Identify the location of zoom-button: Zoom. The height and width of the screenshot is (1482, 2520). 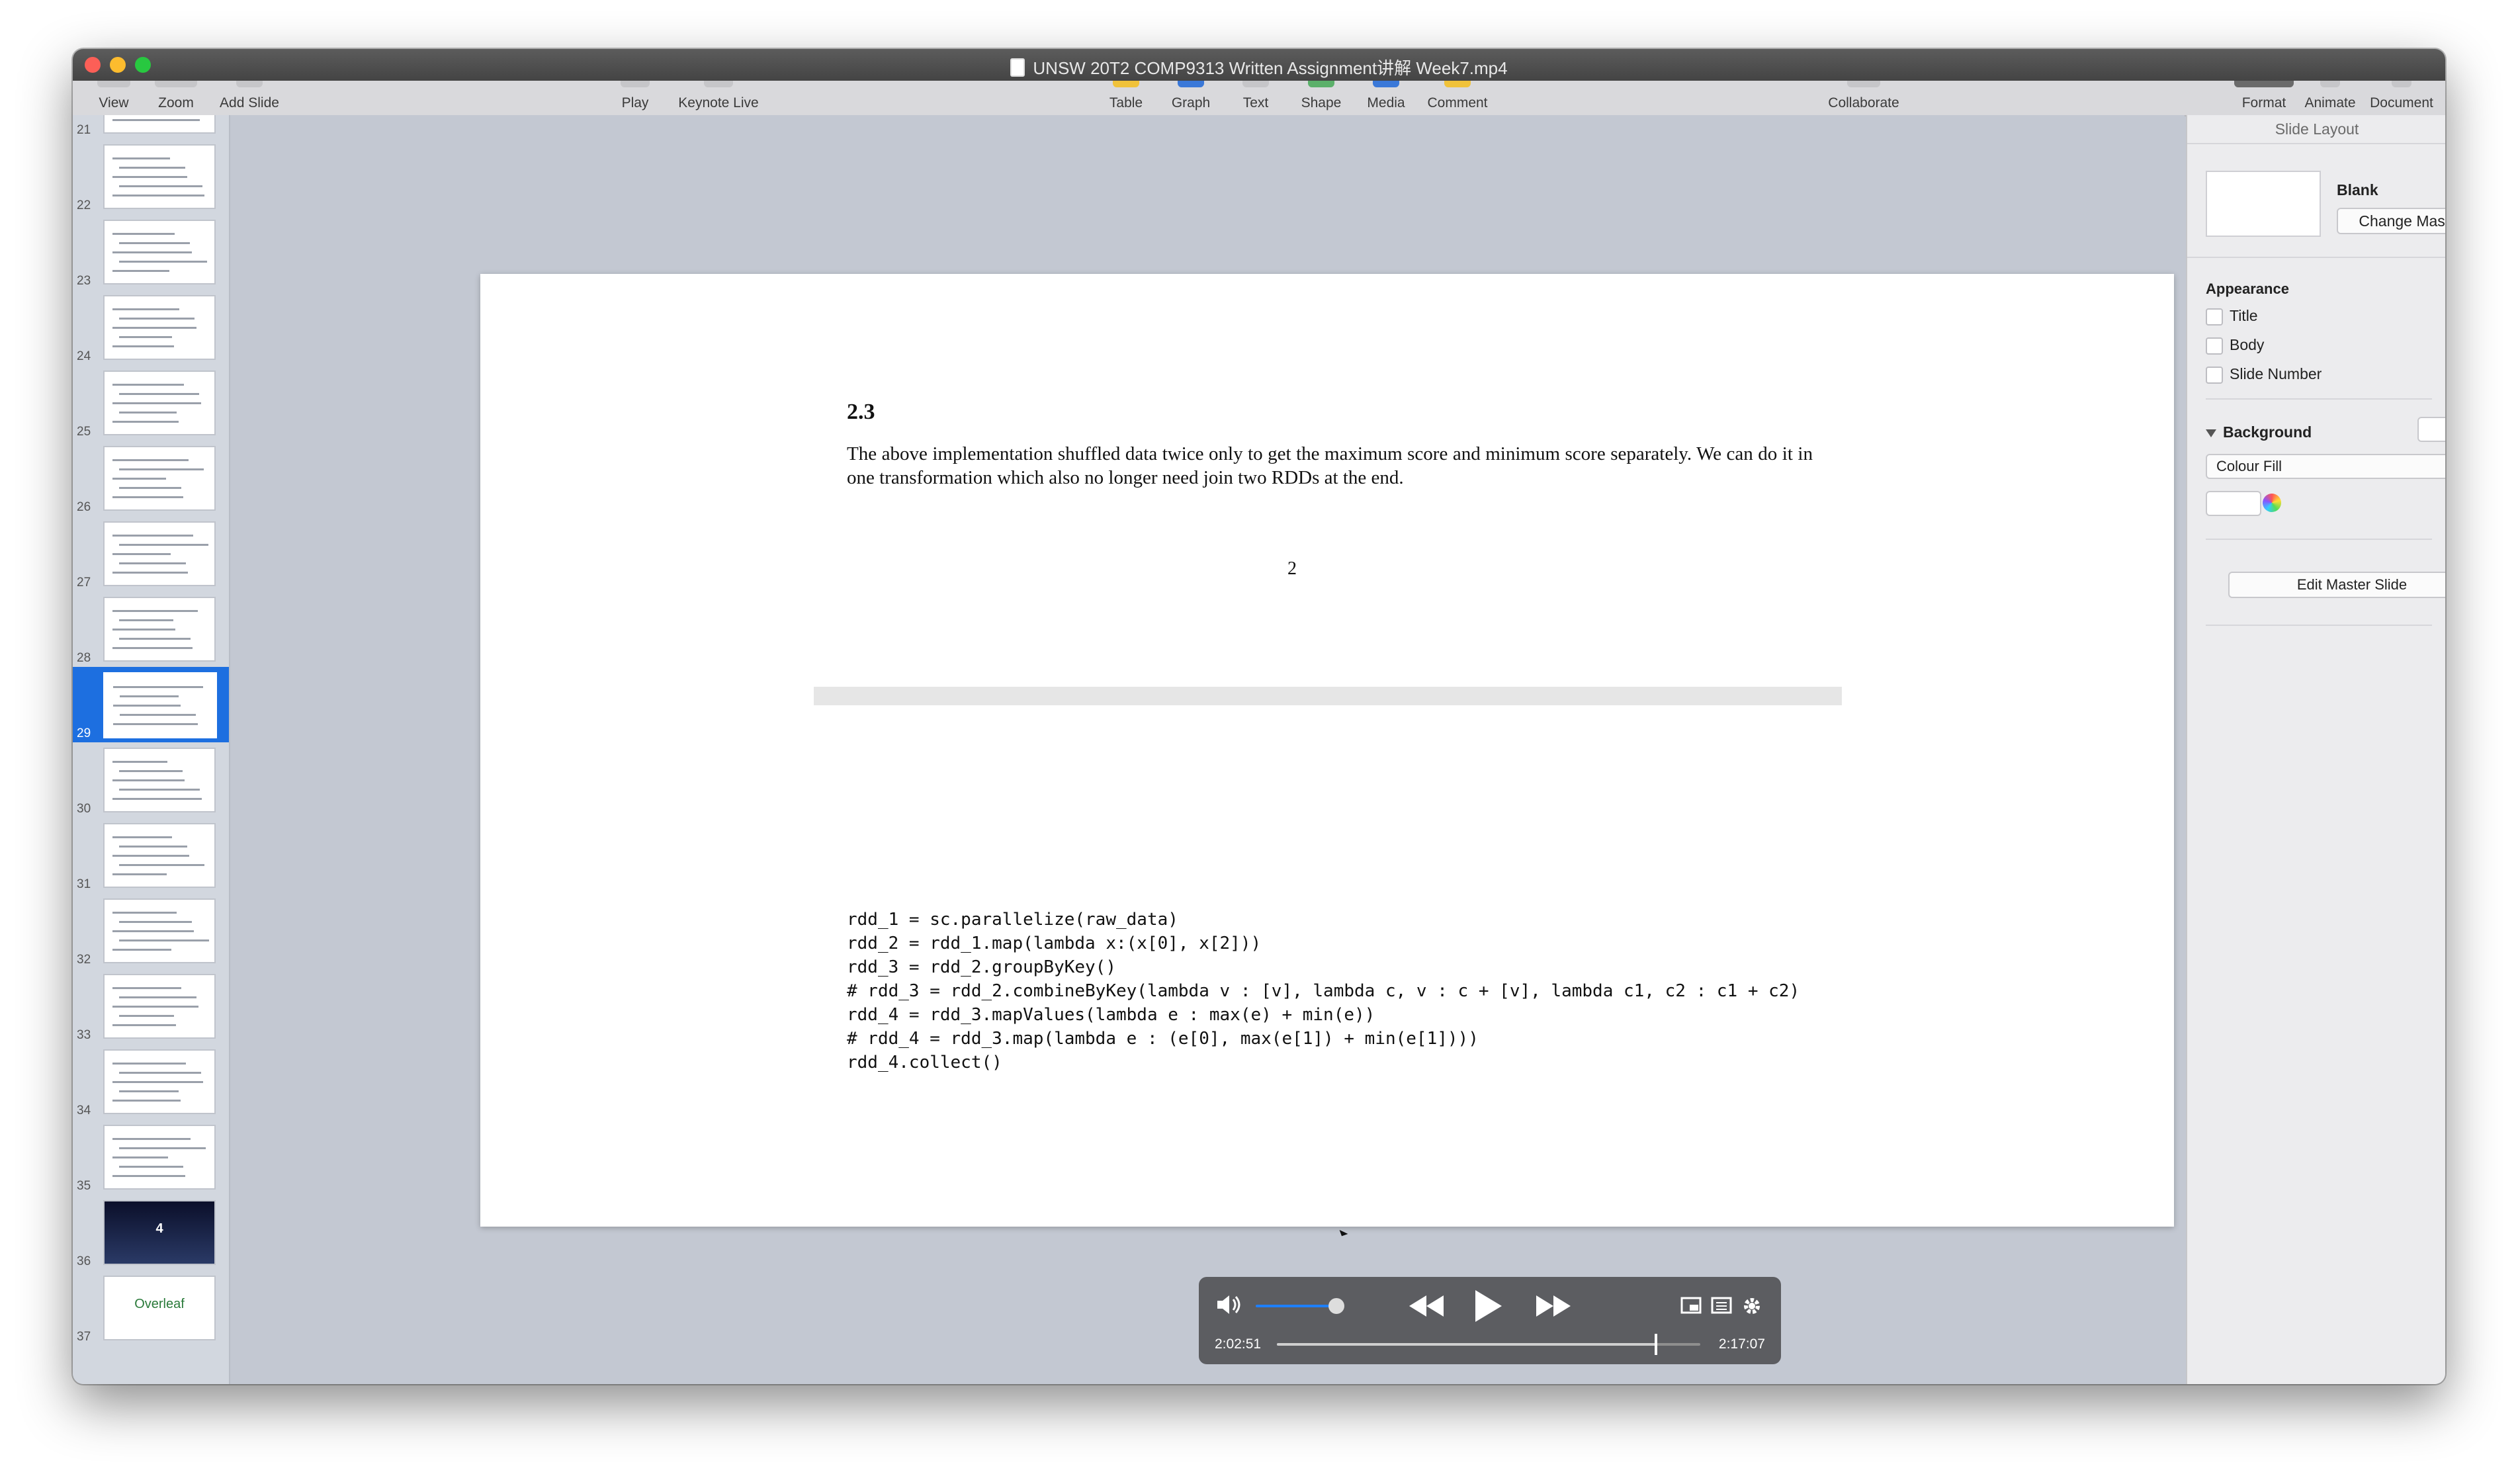
(176, 98).